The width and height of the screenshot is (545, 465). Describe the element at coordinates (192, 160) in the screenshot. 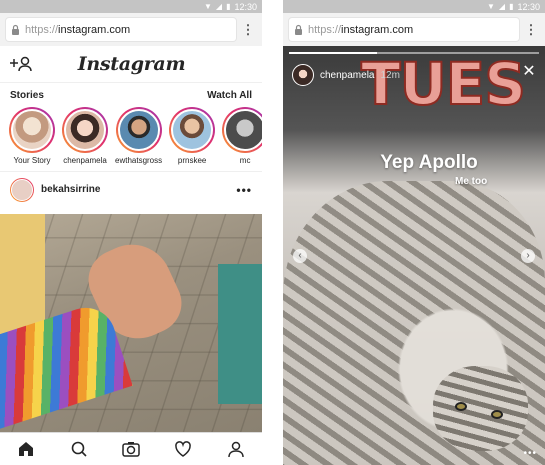

I see `story-label: prnskee` at that location.